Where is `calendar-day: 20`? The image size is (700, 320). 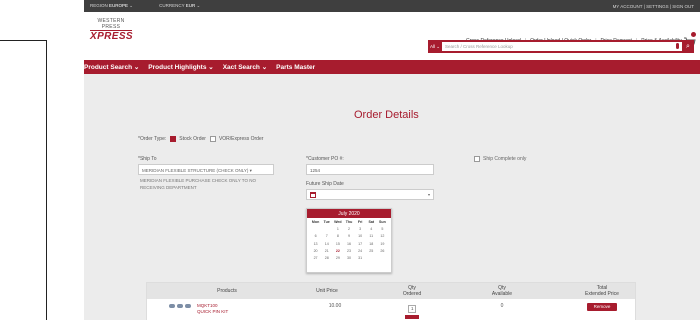 calendar-day: 20 is located at coordinates (315, 251).